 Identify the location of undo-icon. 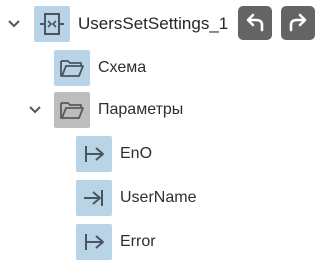
(255, 22).